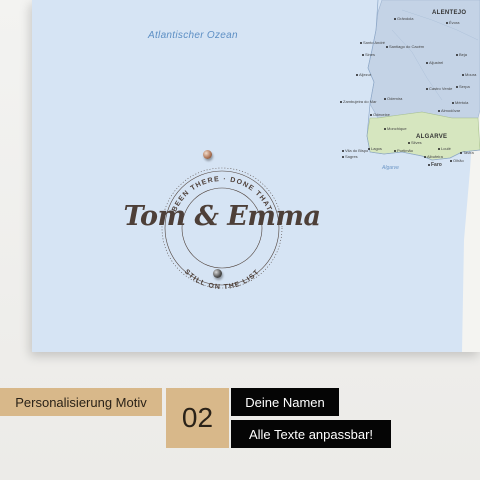  I want to click on couple-names: Tom & Emma, so click(222, 216).